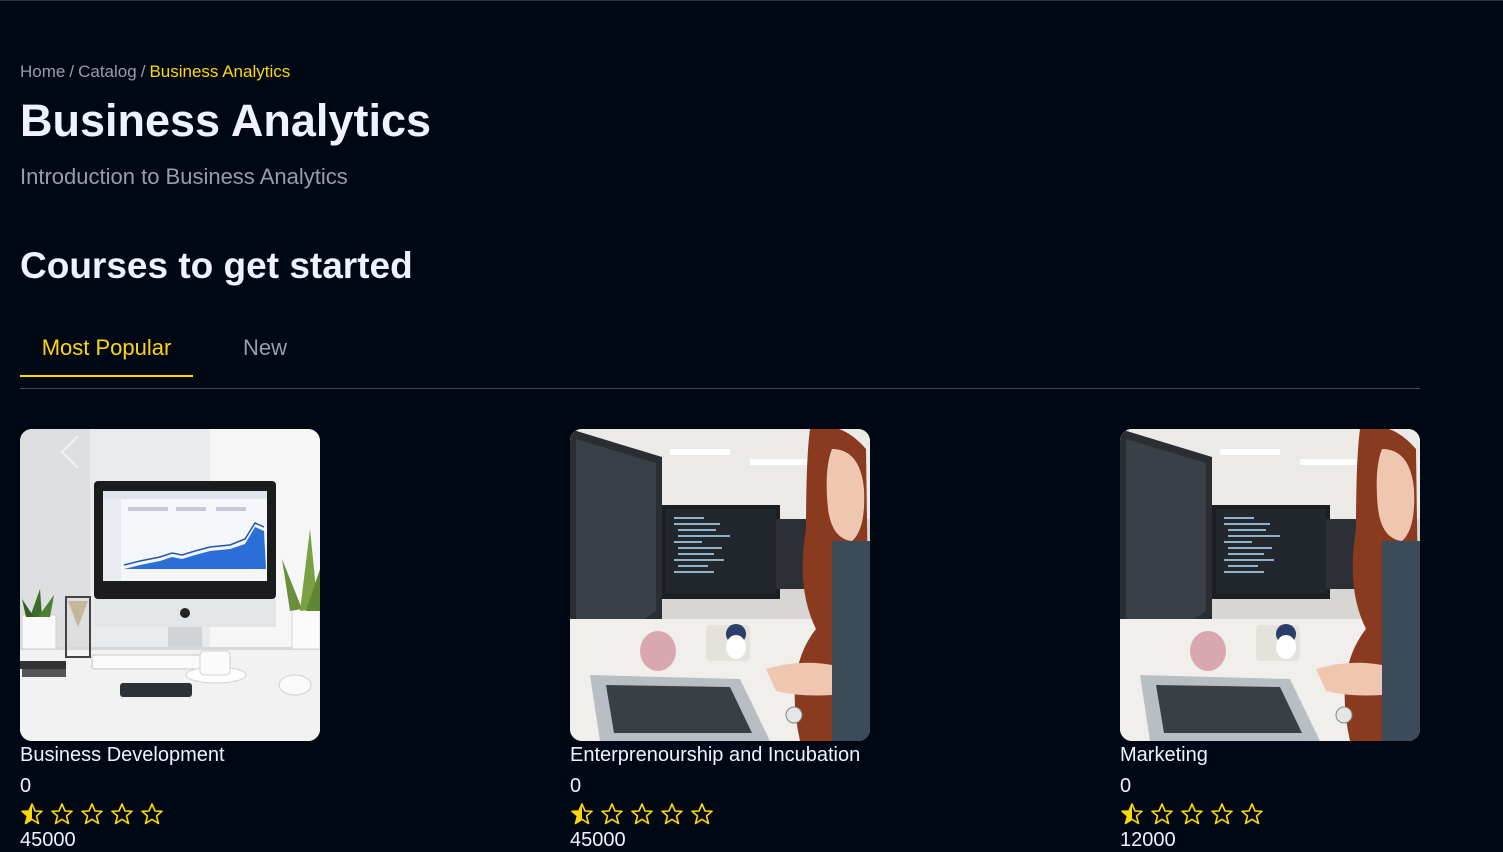 The width and height of the screenshot is (1503, 852). I want to click on course-card: Enterprenourship and Incubation 0 45000, so click(720, 640).